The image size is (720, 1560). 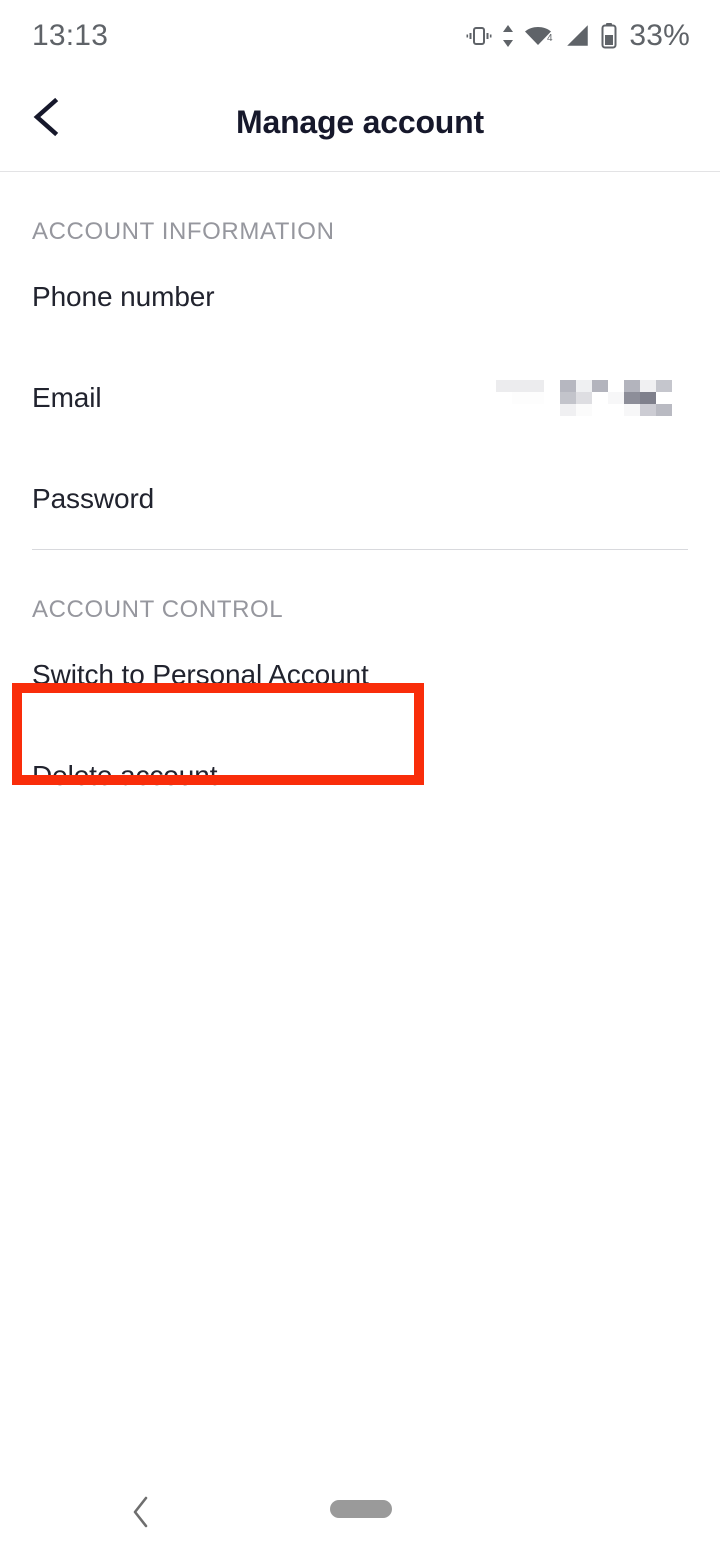 What do you see at coordinates (360, 775) in the screenshot?
I see `row-delete-account: Delete account` at bounding box center [360, 775].